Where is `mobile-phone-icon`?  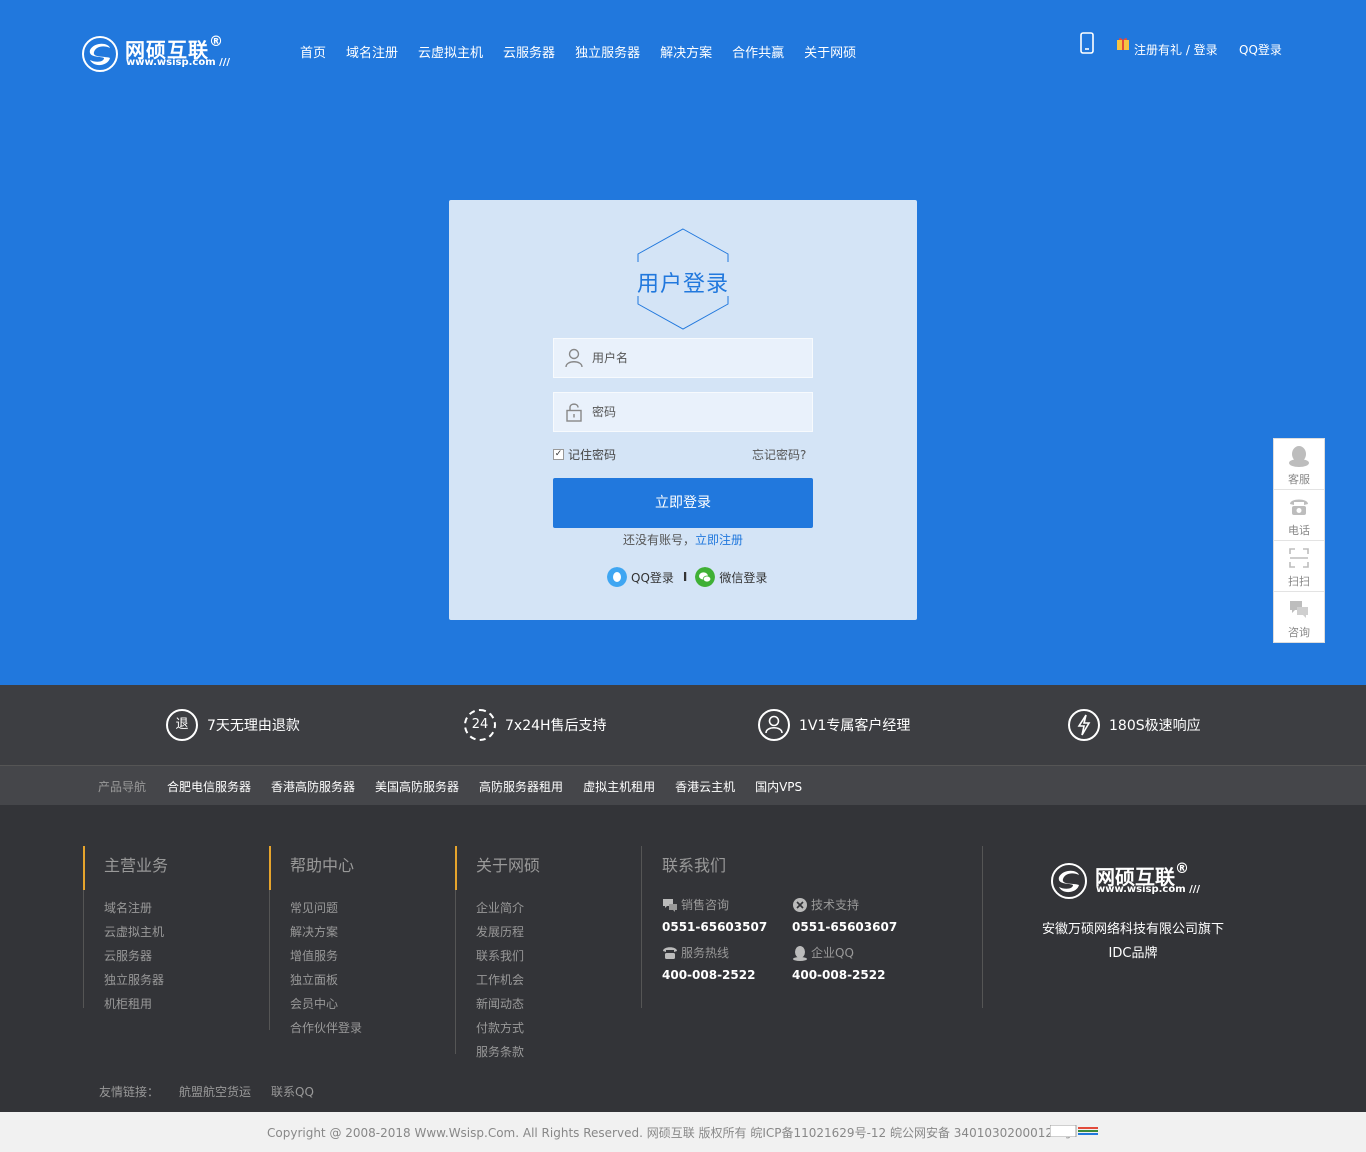
mobile-phone-icon is located at coordinates (1087, 43).